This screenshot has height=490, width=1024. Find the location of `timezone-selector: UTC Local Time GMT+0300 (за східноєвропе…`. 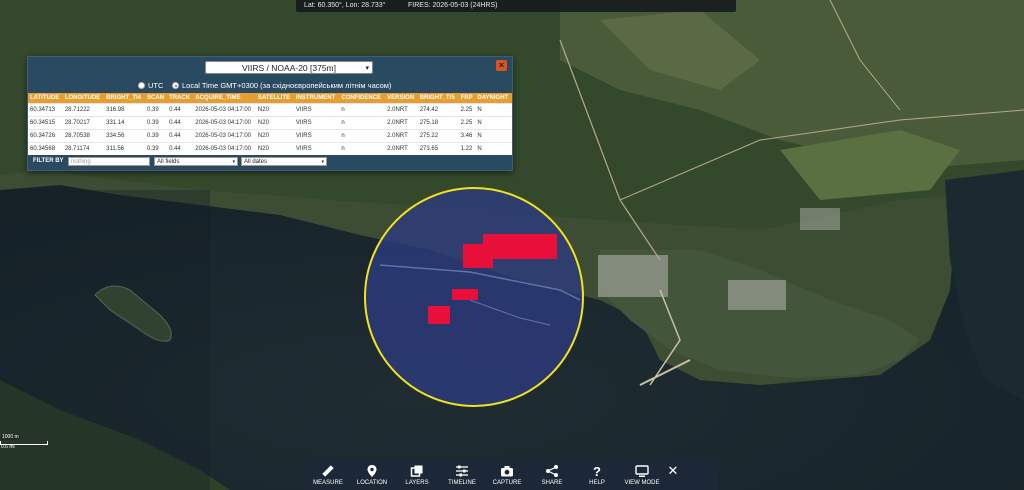

timezone-selector: UTC Local Time GMT+0300 (за східноєвропе… is located at coordinates (270, 86).